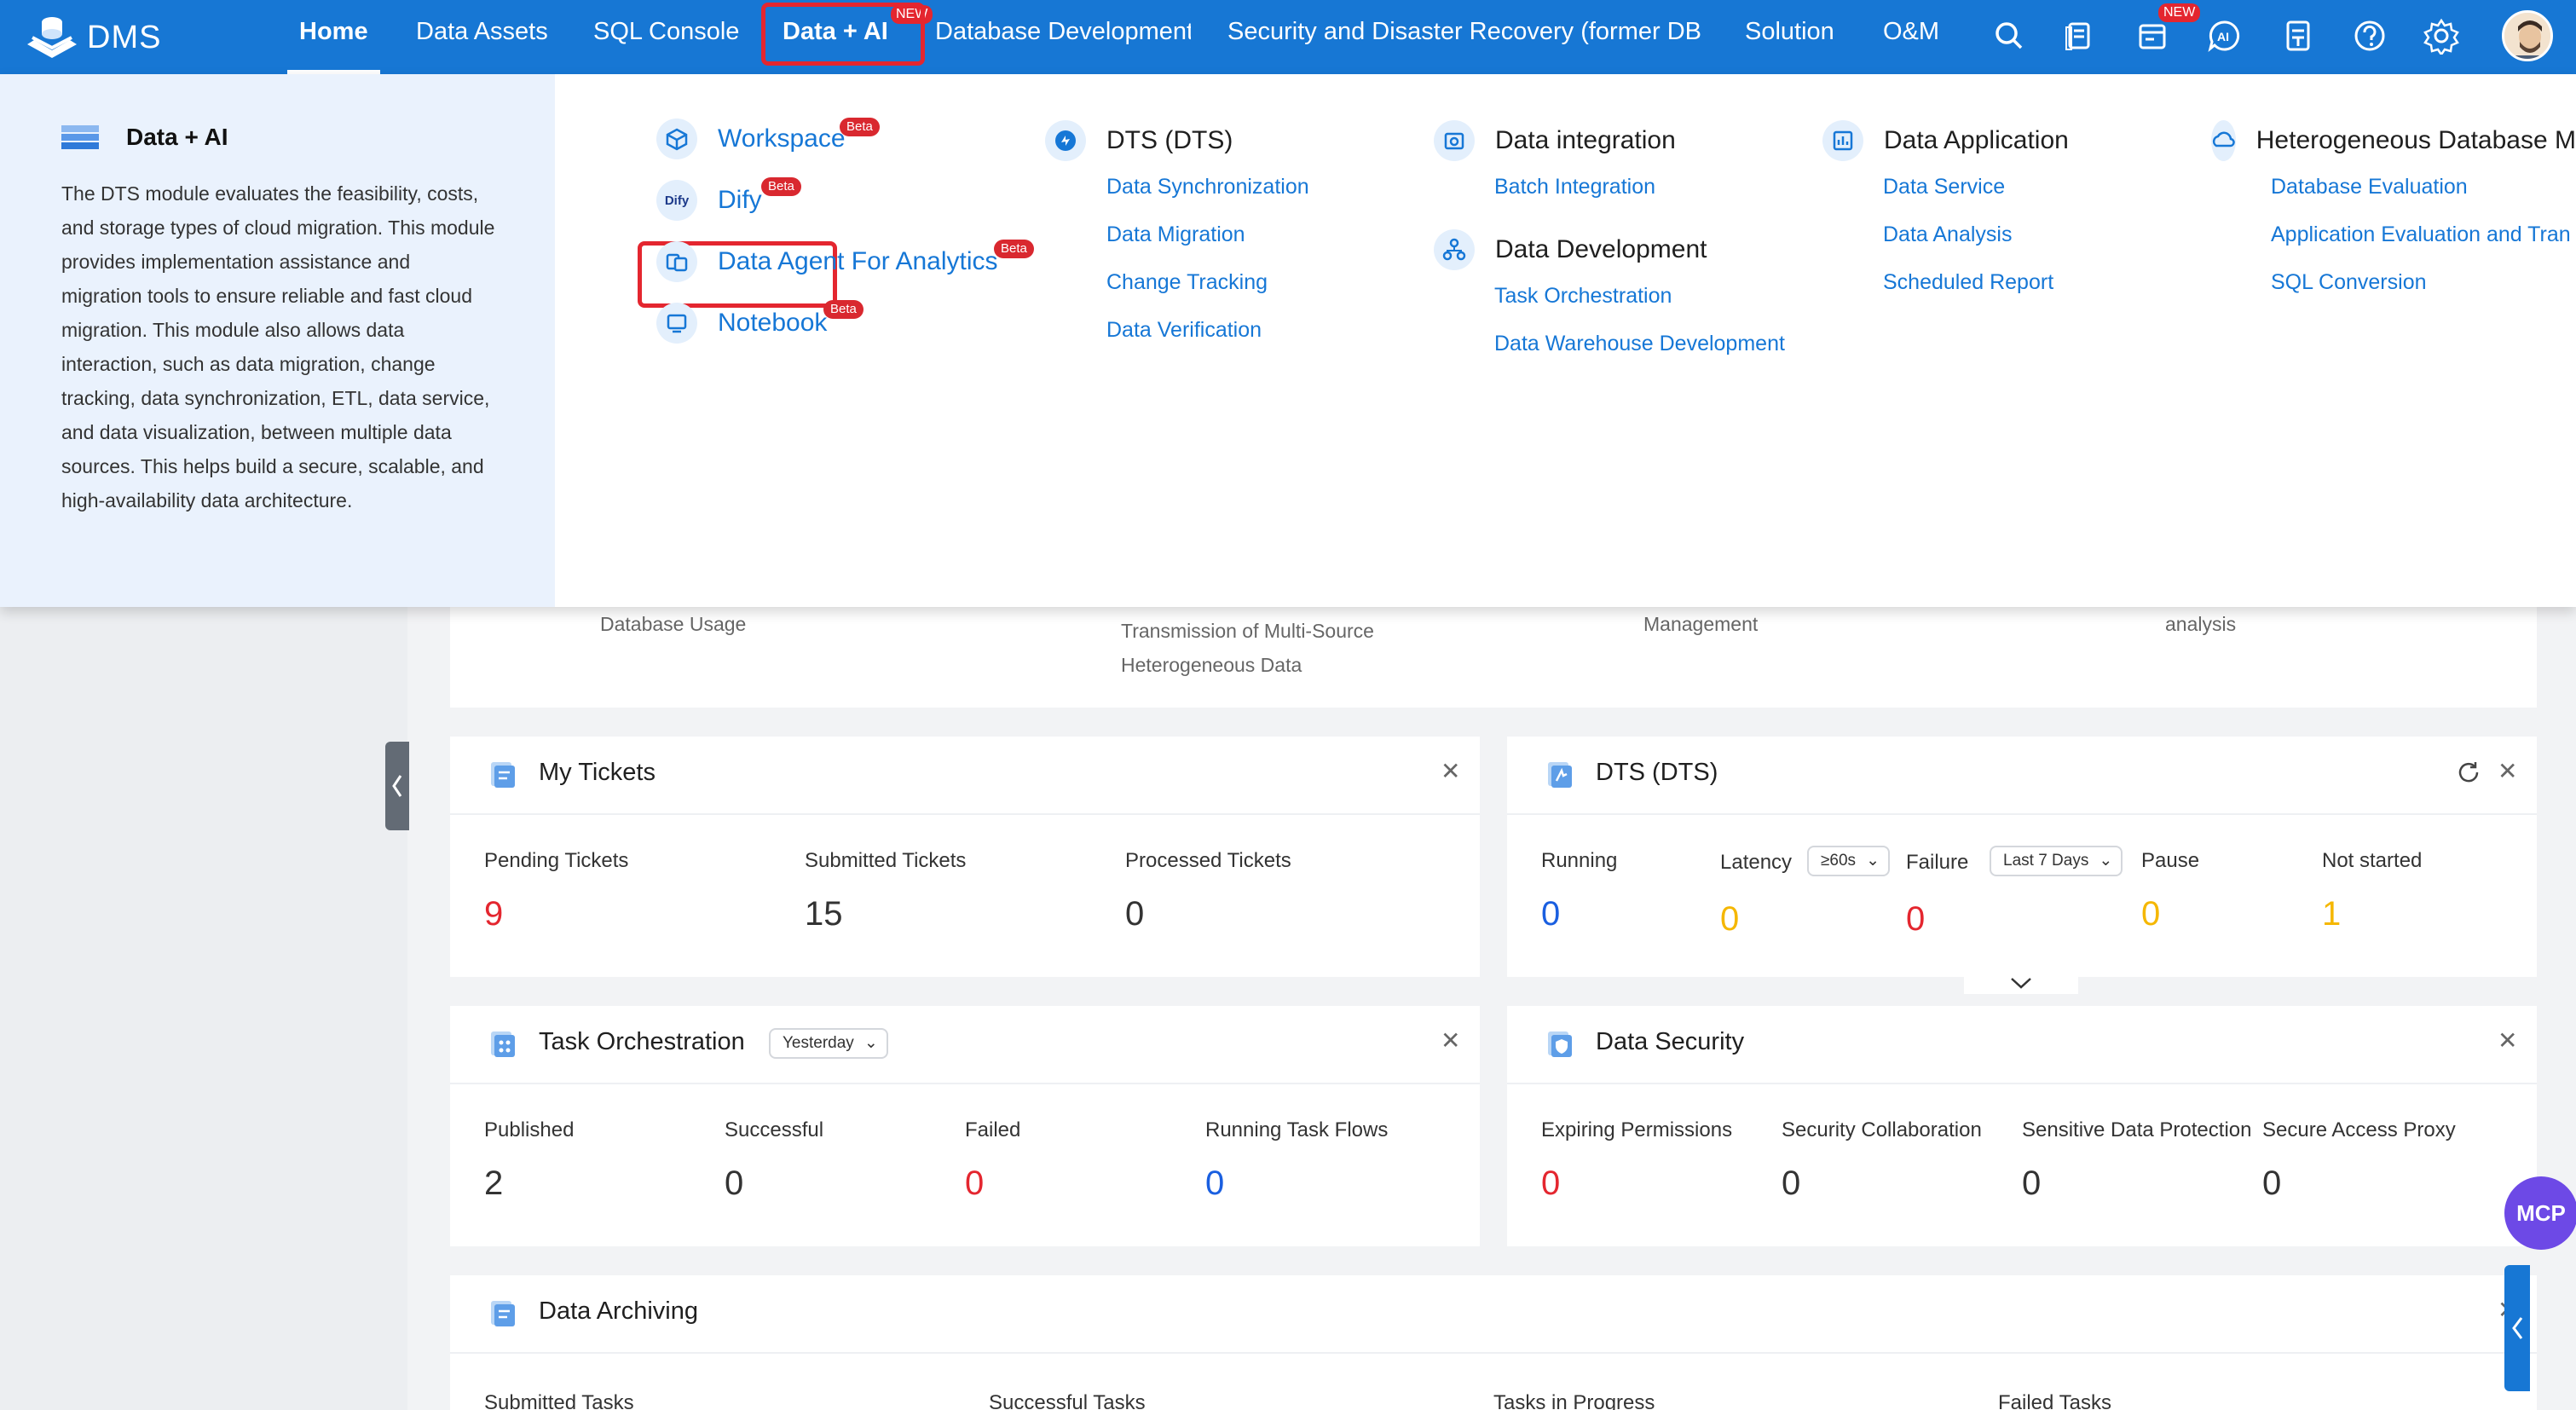 The image size is (2576, 1410). Describe the element at coordinates (676, 200) in the screenshot. I see `dify-icon: Dify` at that location.